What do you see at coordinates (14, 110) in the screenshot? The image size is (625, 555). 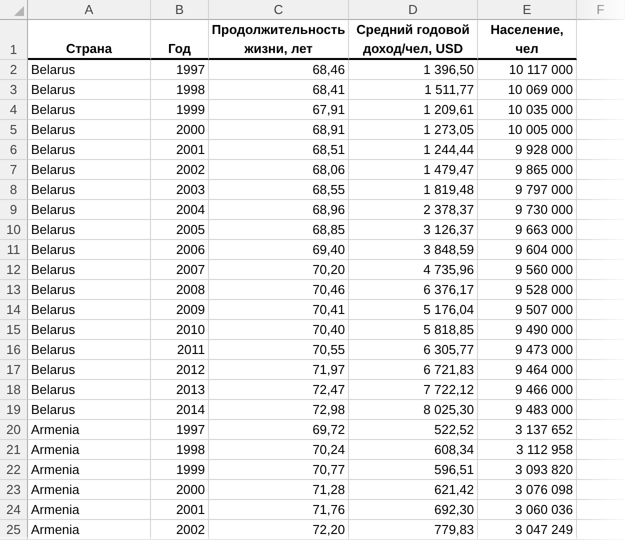 I see `row-header: 4` at bounding box center [14, 110].